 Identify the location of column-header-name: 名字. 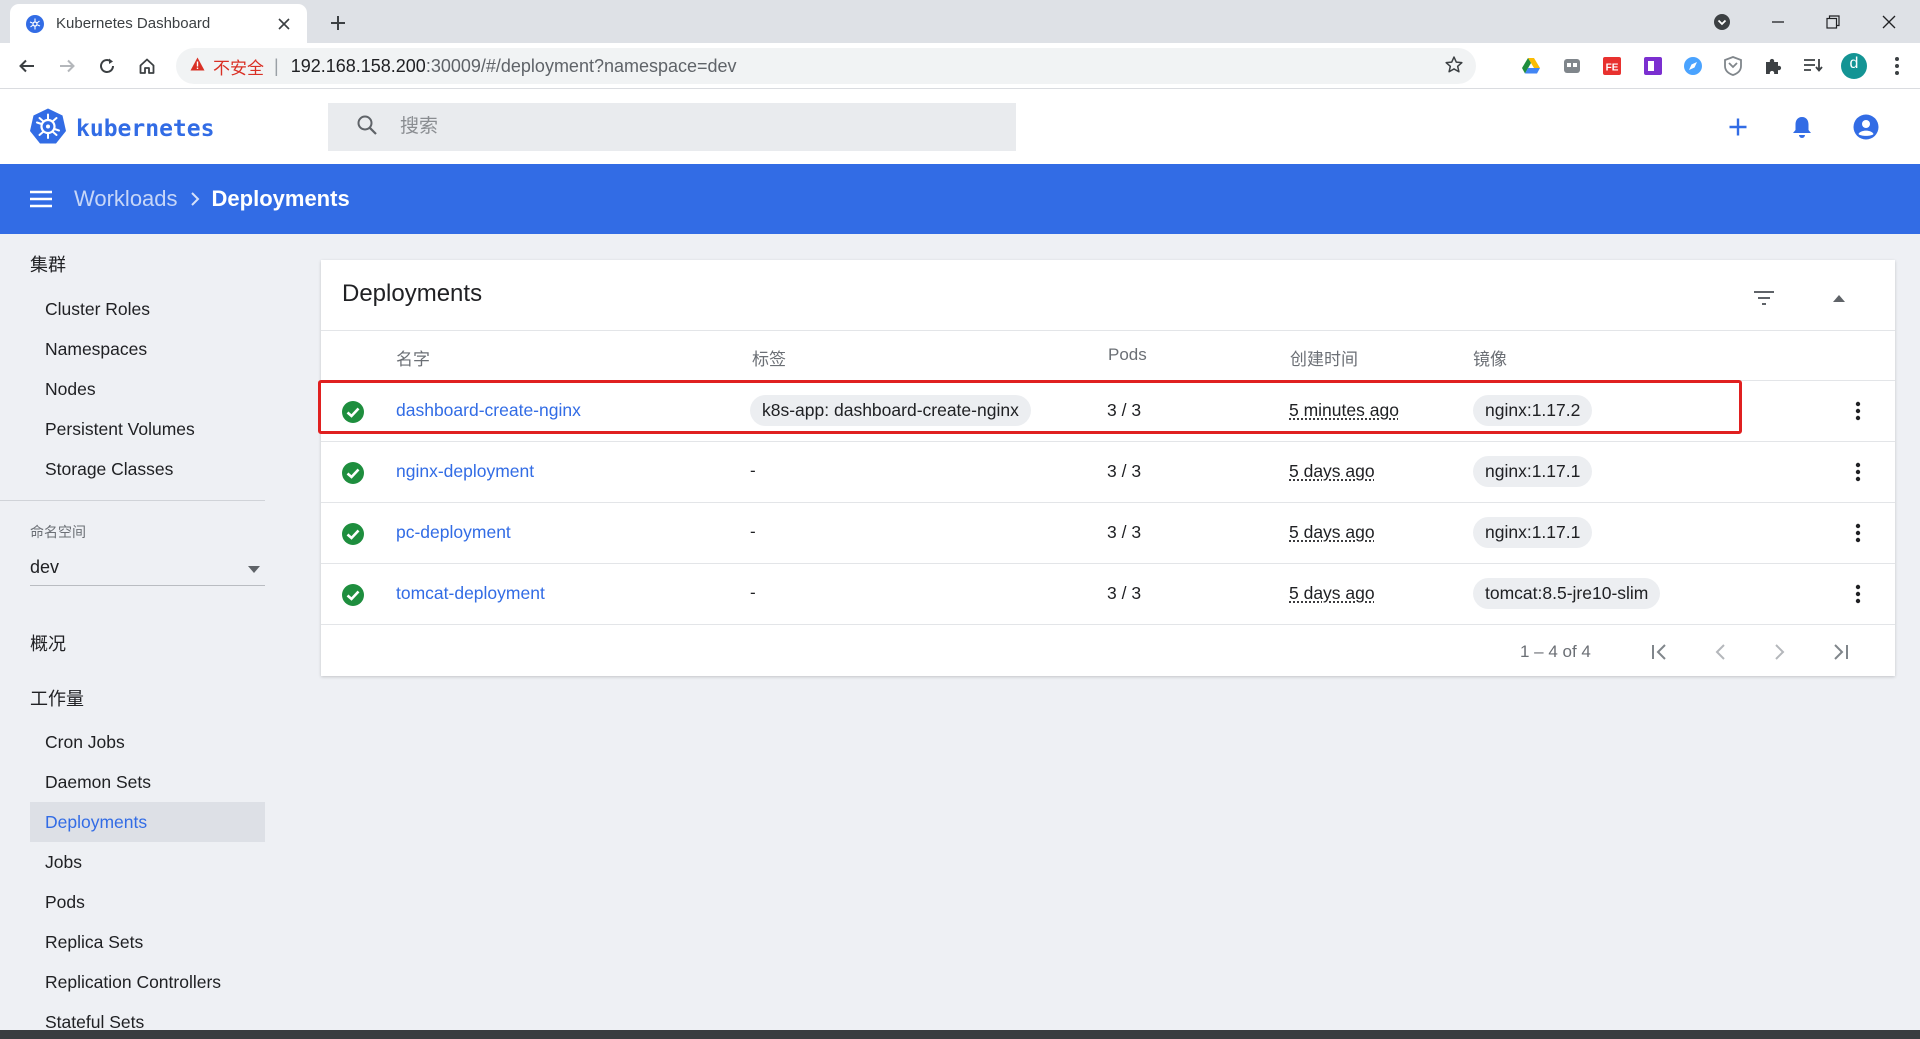
(413, 357).